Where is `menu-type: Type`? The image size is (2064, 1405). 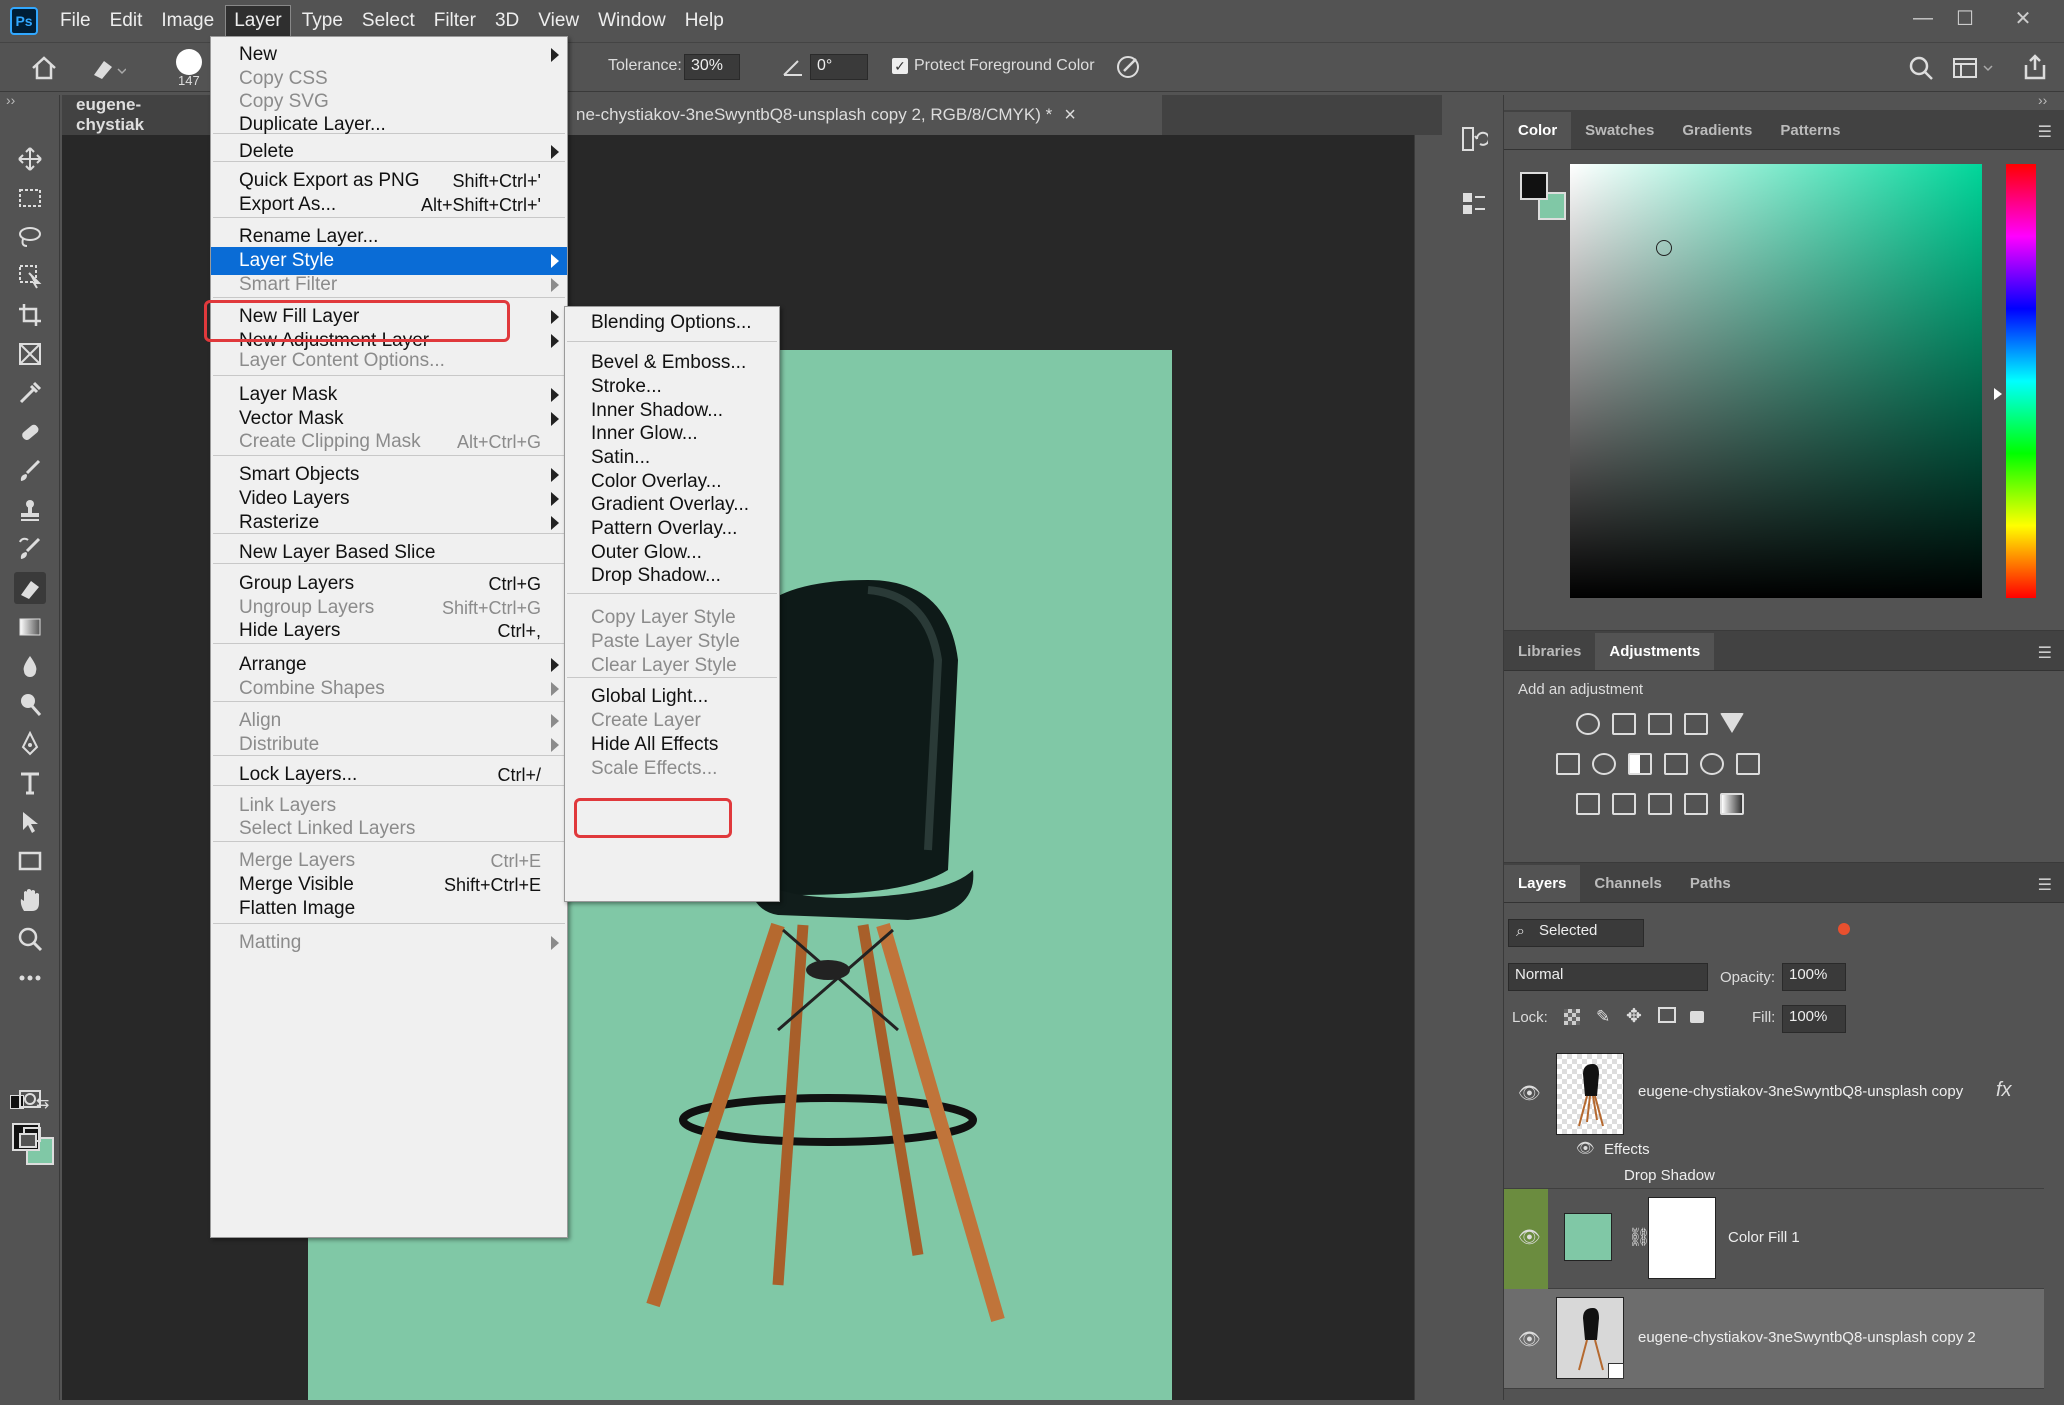
menu-type: Type is located at coordinates (322, 21).